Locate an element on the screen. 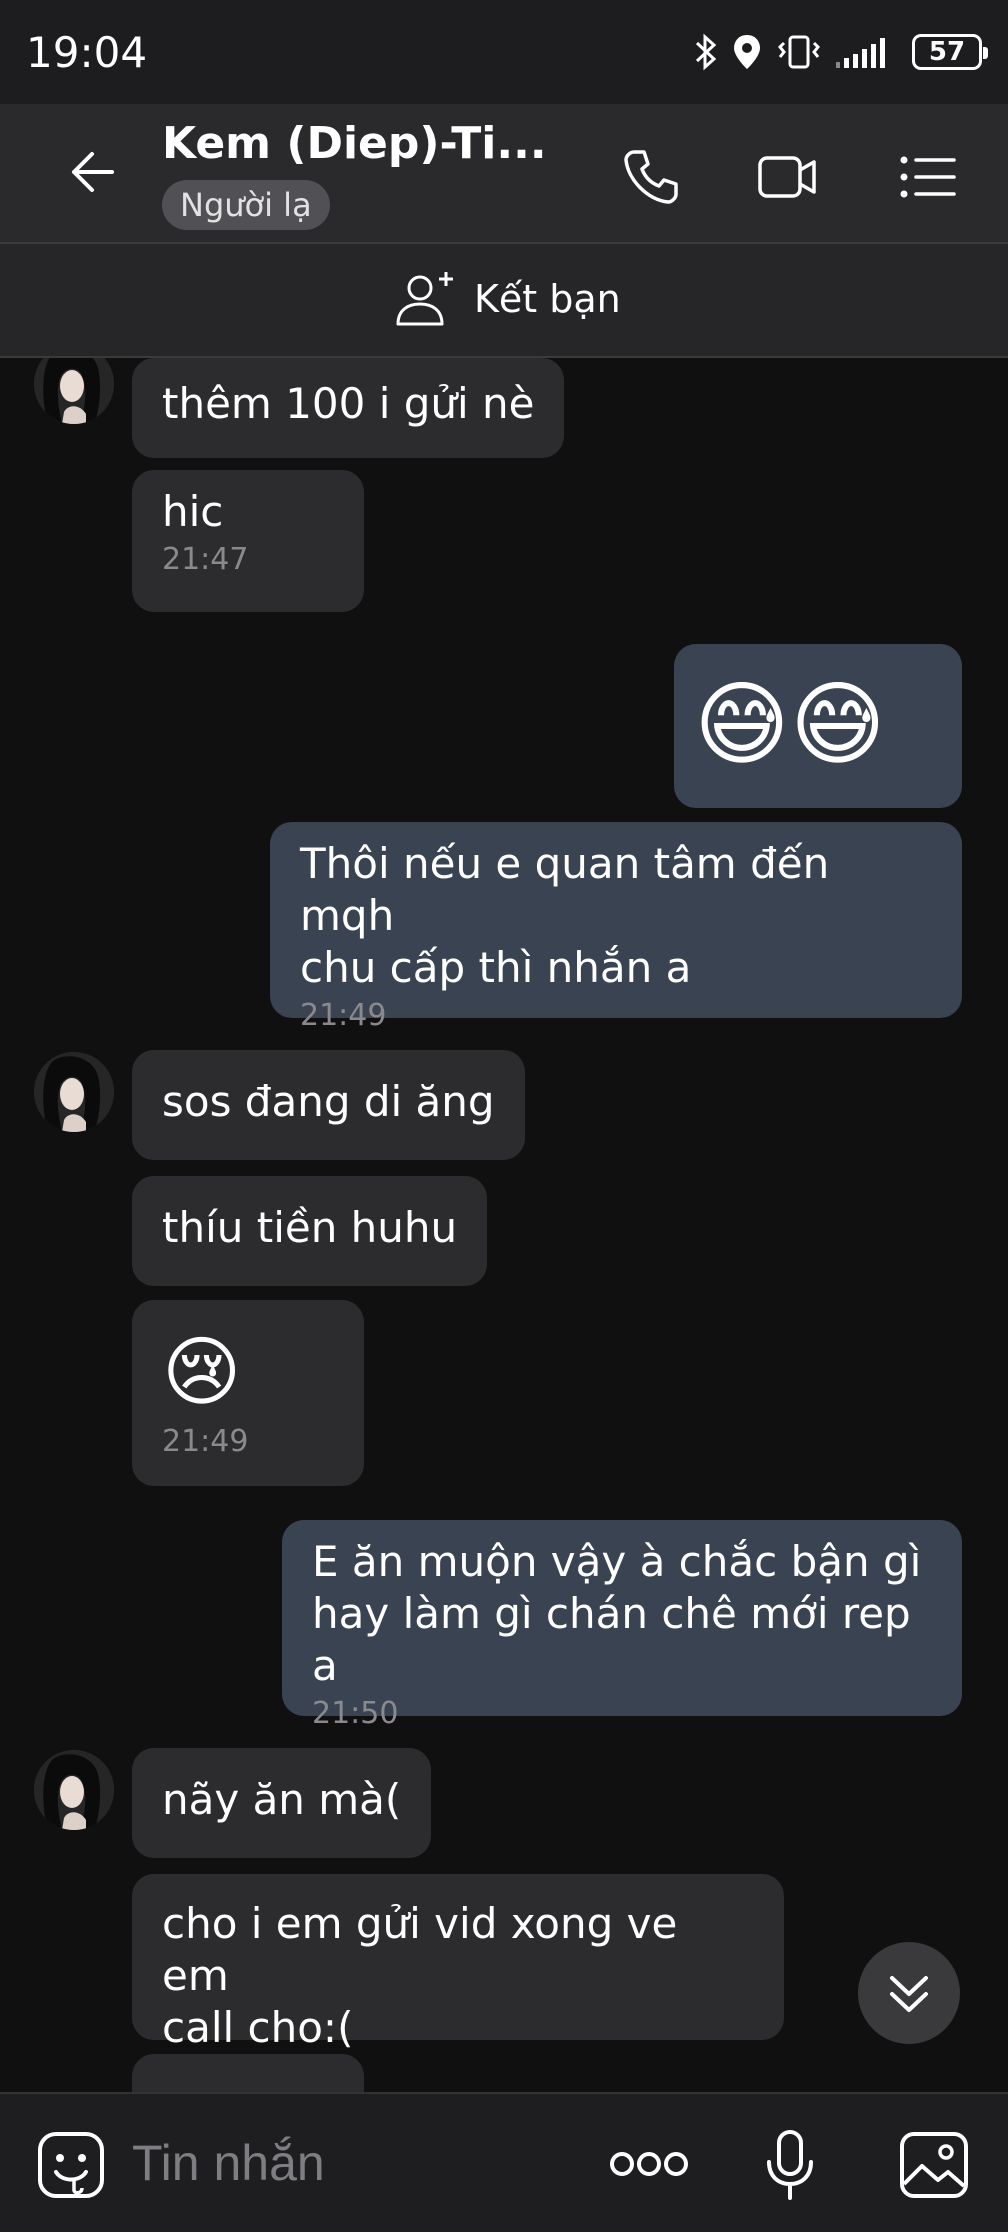 Image resolution: width=1008 pixels, height=2232 pixels. incoming-message: cho i em gửi vid xong ve em call cho:( is located at coordinates (458, 1963).